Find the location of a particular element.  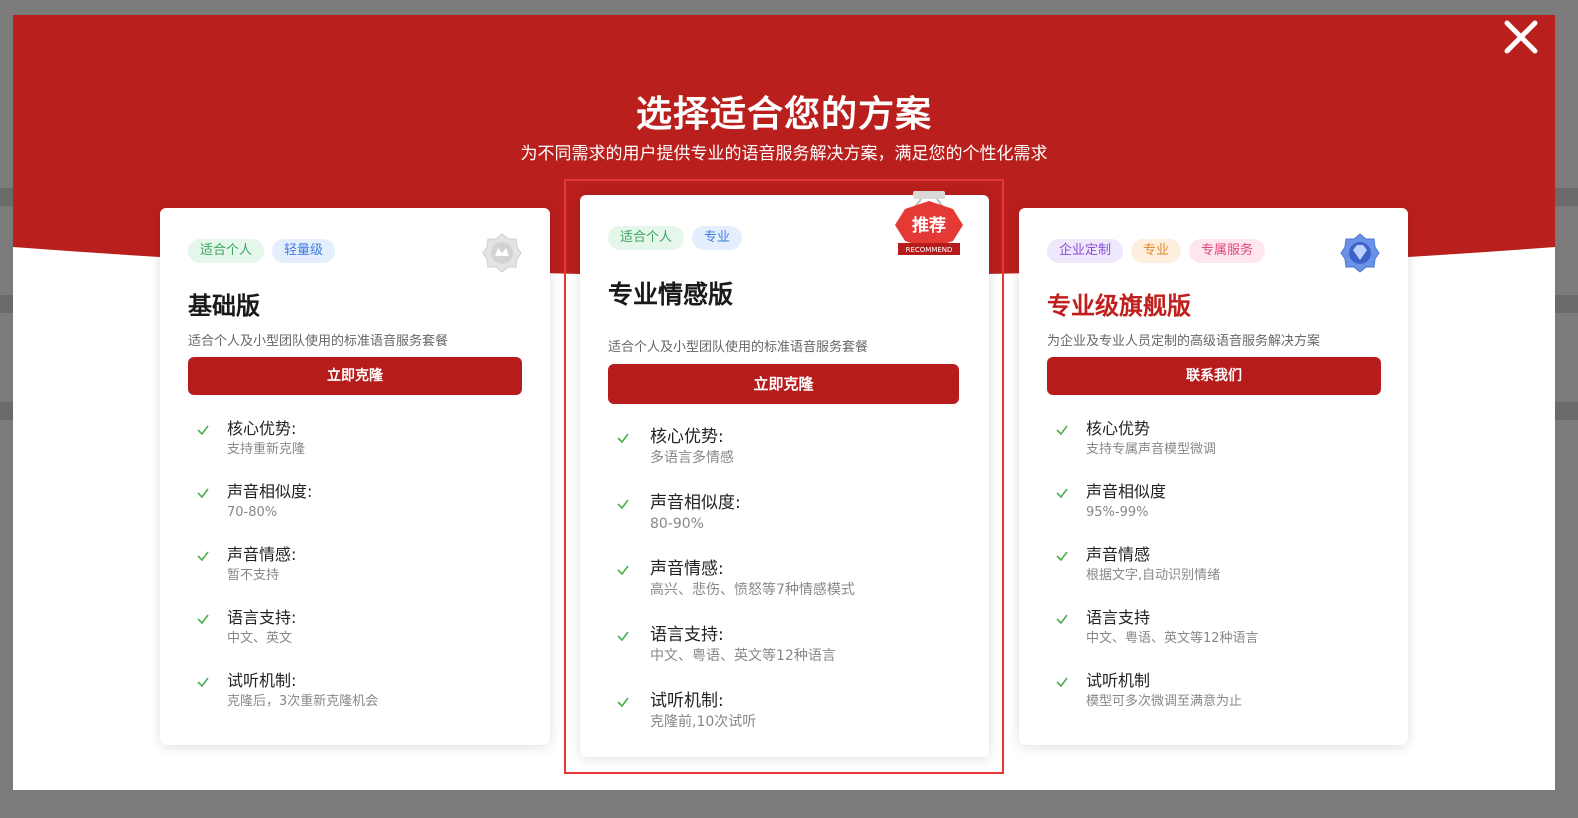

recommend-badge-icon: 推荐 RECOMMEND is located at coordinates (929, 223).